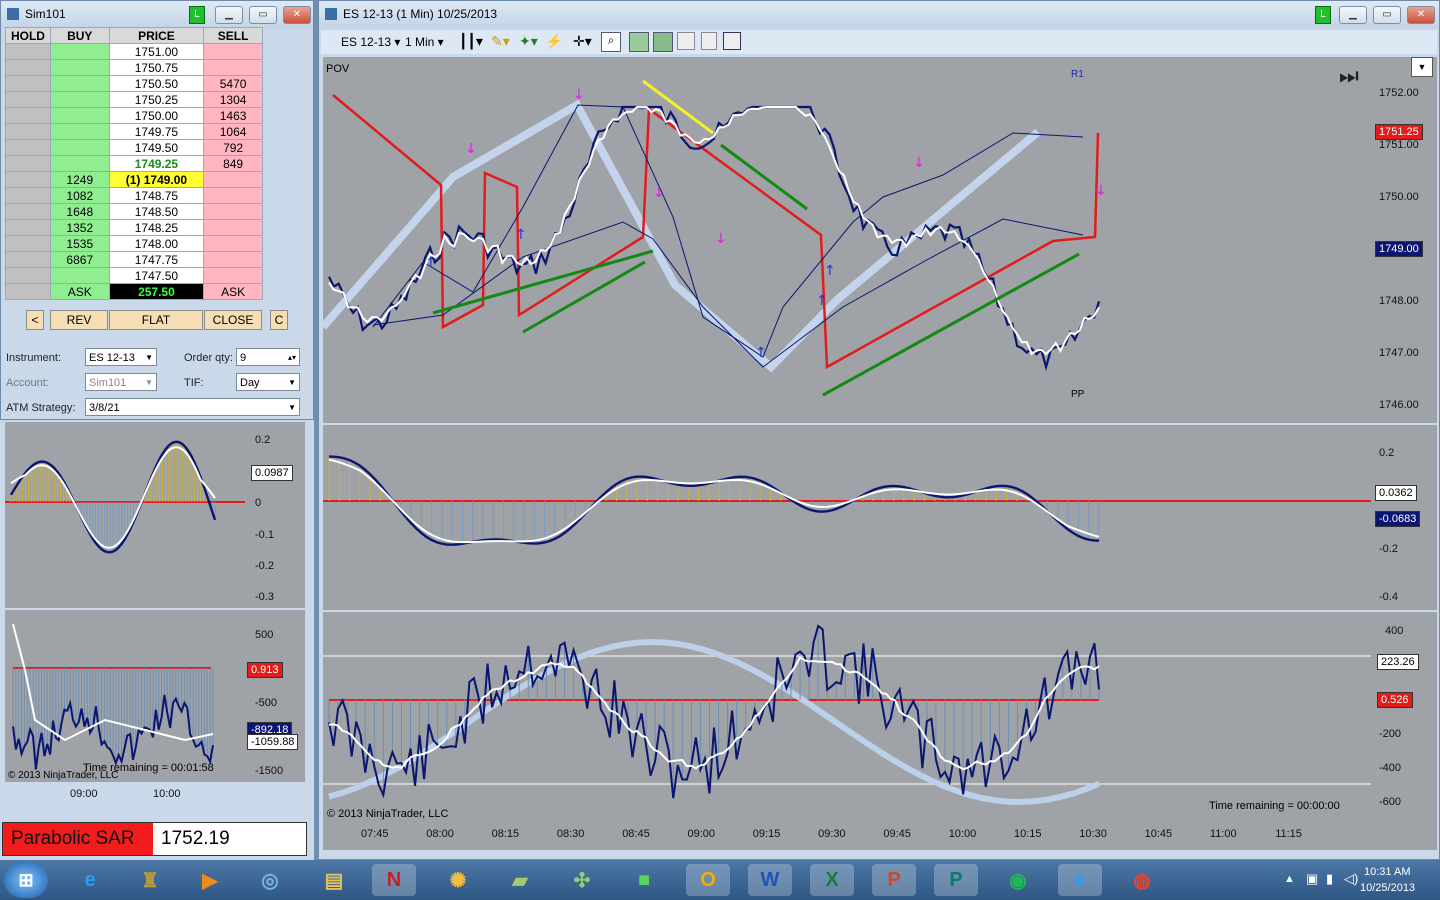 This screenshot has height=900, width=1440. I want to click on chart-trader-icon, so click(686, 41).